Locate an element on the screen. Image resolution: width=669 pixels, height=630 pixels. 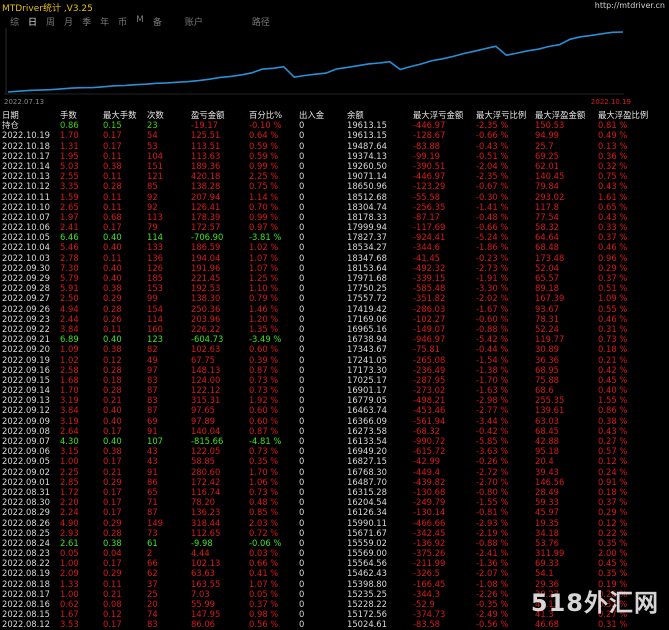
cell: 0.37 % is located at coordinates (613, 278).